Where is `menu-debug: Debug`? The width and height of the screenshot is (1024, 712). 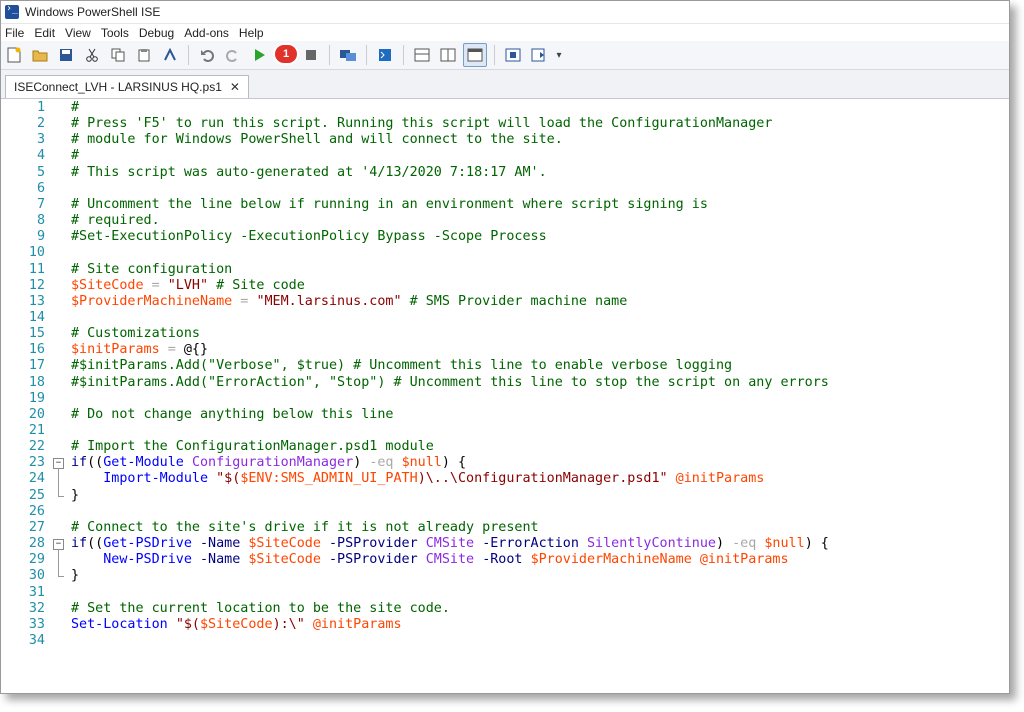
menu-debug: Debug is located at coordinates (157, 32).